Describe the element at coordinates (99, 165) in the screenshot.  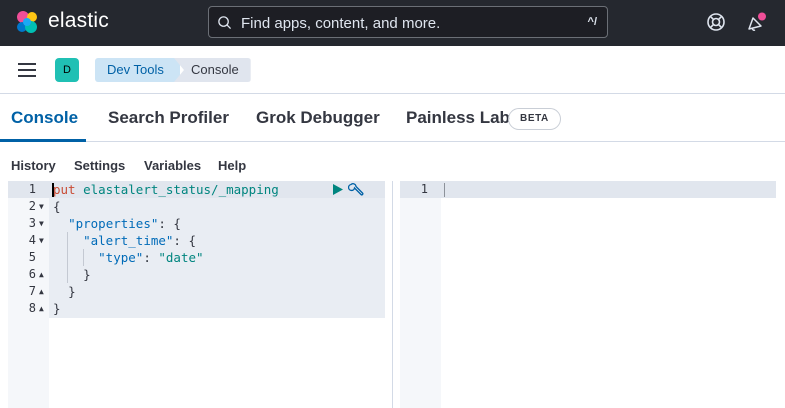
I see `settings-link: Settings` at that location.